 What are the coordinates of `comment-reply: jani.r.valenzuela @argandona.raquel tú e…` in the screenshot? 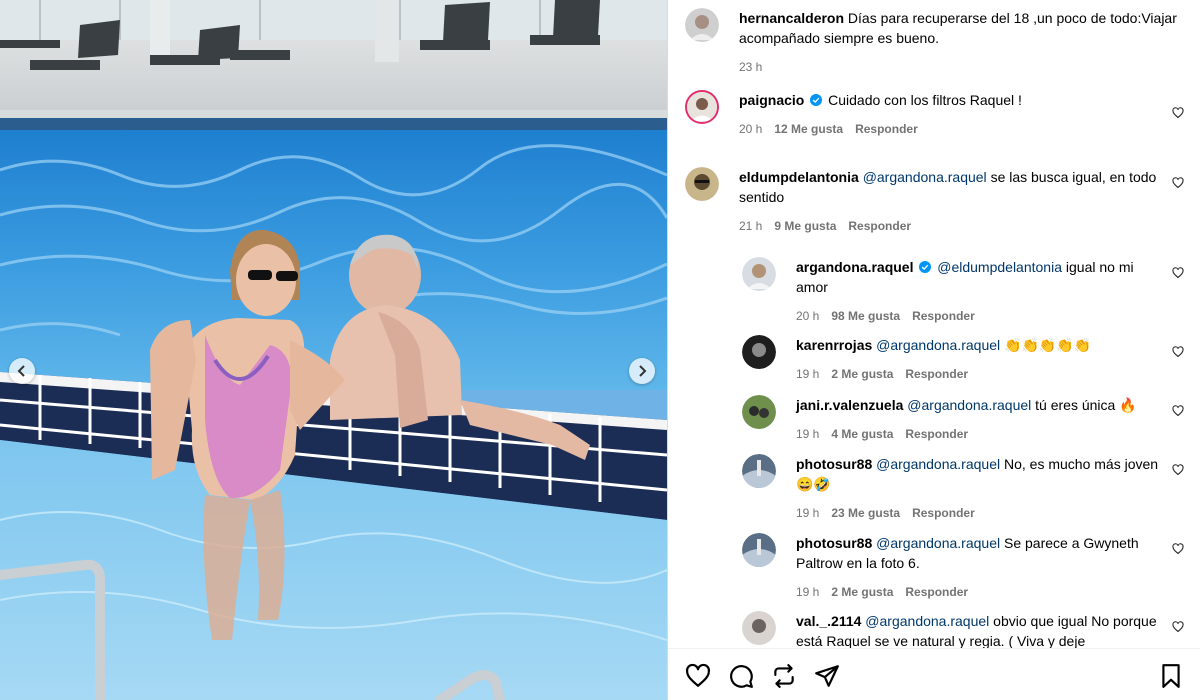 It's located at (965, 419).